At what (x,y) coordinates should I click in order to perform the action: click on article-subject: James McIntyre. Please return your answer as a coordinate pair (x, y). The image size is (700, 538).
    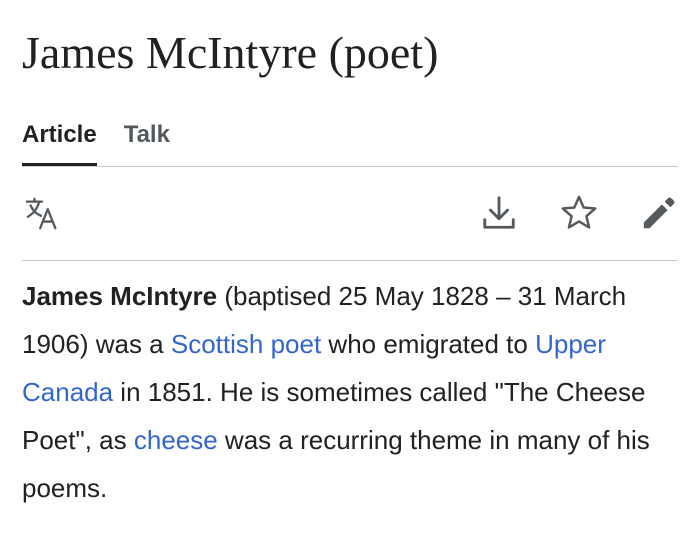
    Looking at the image, I should click on (120, 296).